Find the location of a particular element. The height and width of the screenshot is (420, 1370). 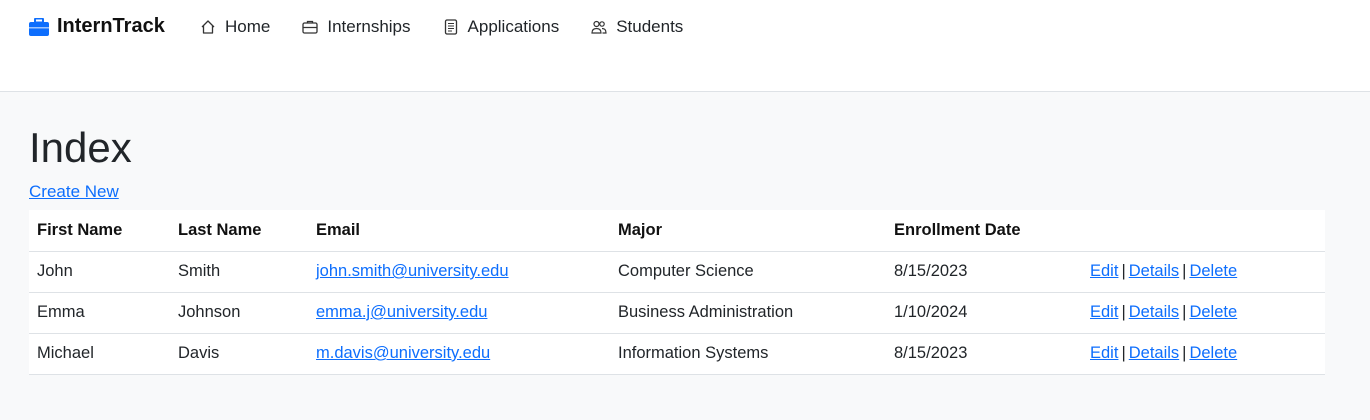

cell-last-name: Smith is located at coordinates (239, 272).